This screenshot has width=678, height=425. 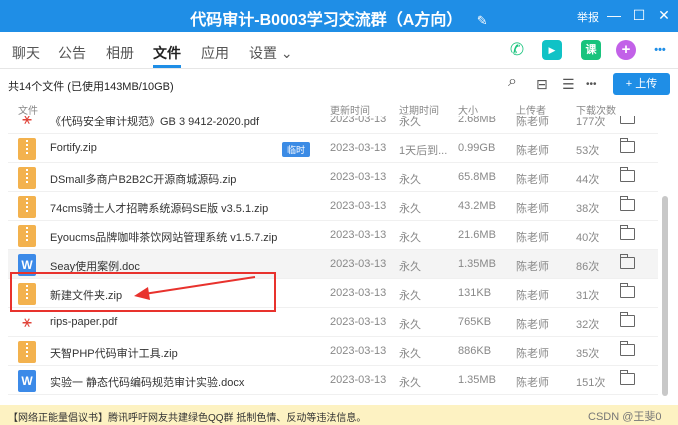 I want to click on file-list-scrollbar, so click(x=665, y=261).